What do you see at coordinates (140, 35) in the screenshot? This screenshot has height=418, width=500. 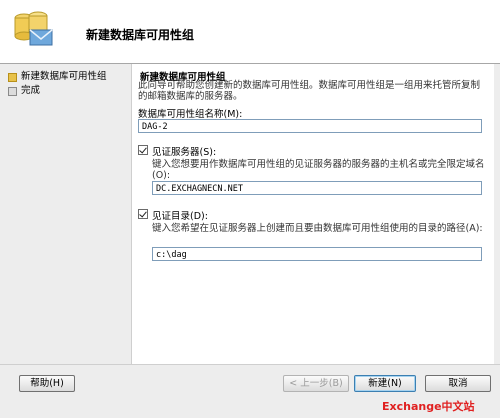 I see `page-title: 新建数据库可用性组` at bounding box center [140, 35].